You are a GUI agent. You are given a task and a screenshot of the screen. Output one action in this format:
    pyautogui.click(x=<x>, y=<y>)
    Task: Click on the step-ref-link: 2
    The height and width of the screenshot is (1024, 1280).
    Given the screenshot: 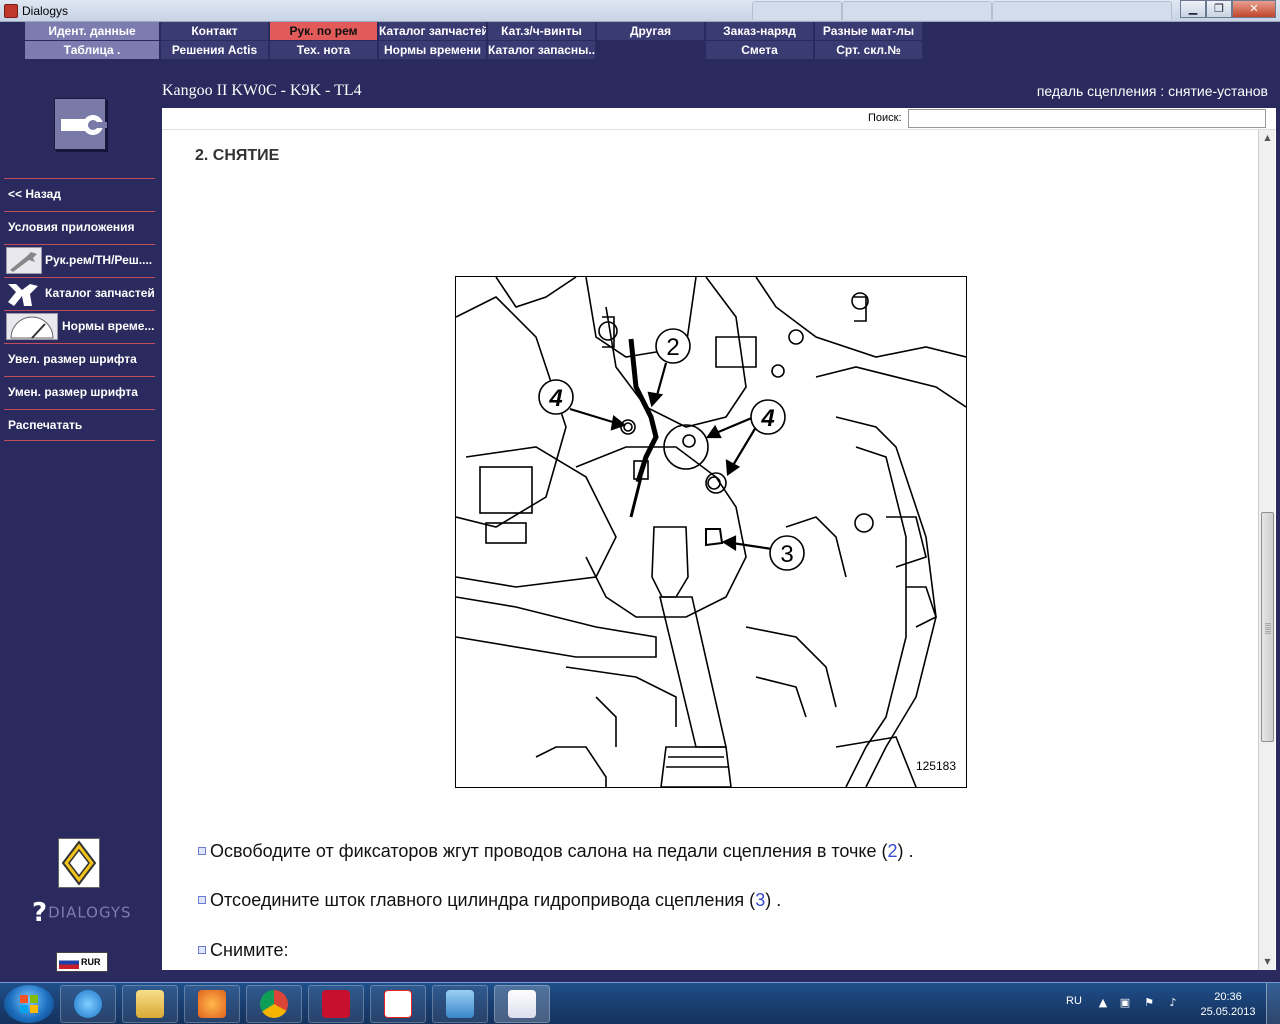 What is the action you would take?
    pyautogui.click(x=893, y=851)
    